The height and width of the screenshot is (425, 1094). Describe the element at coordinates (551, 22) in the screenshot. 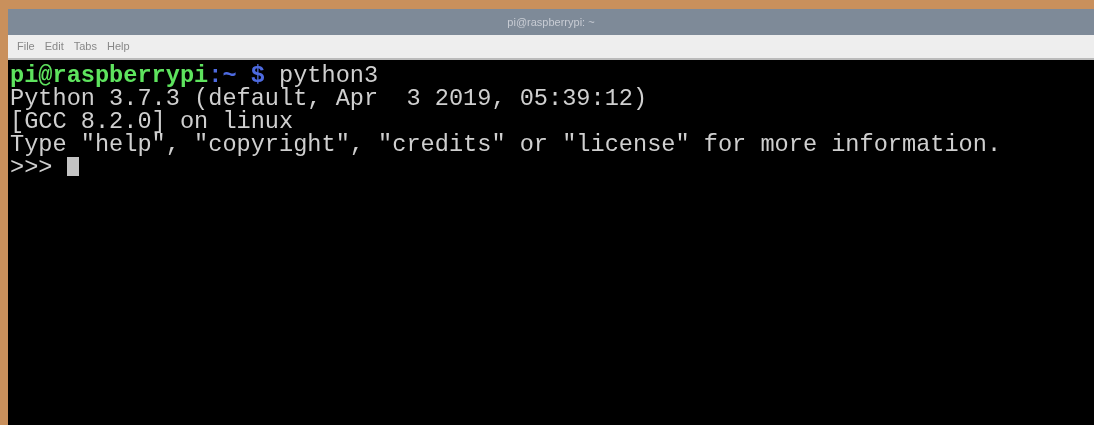

I see `window-title: pi@raspberrypi: ~` at that location.